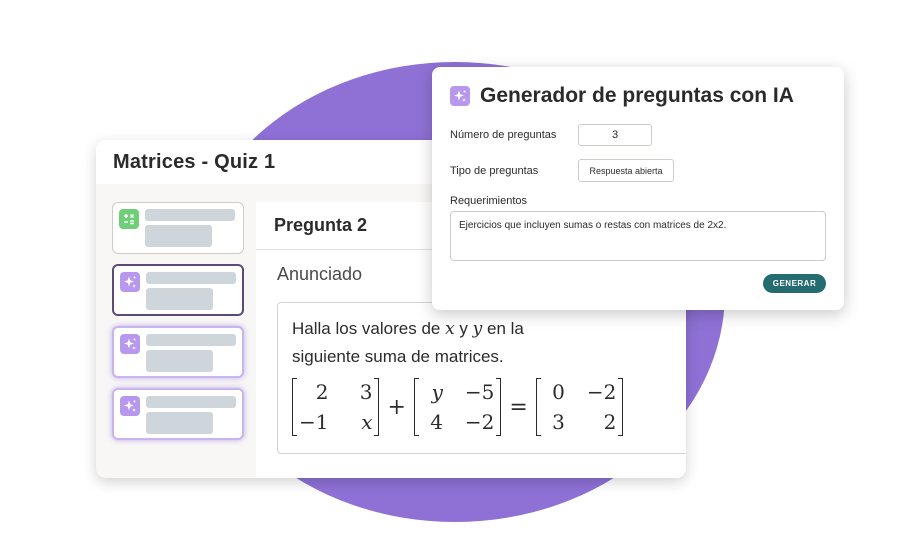 The image size is (900, 560). What do you see at coordinates (436, 422) in the screenshot?
I see `matrix-cell: 4` at bounding box center [436, 422].